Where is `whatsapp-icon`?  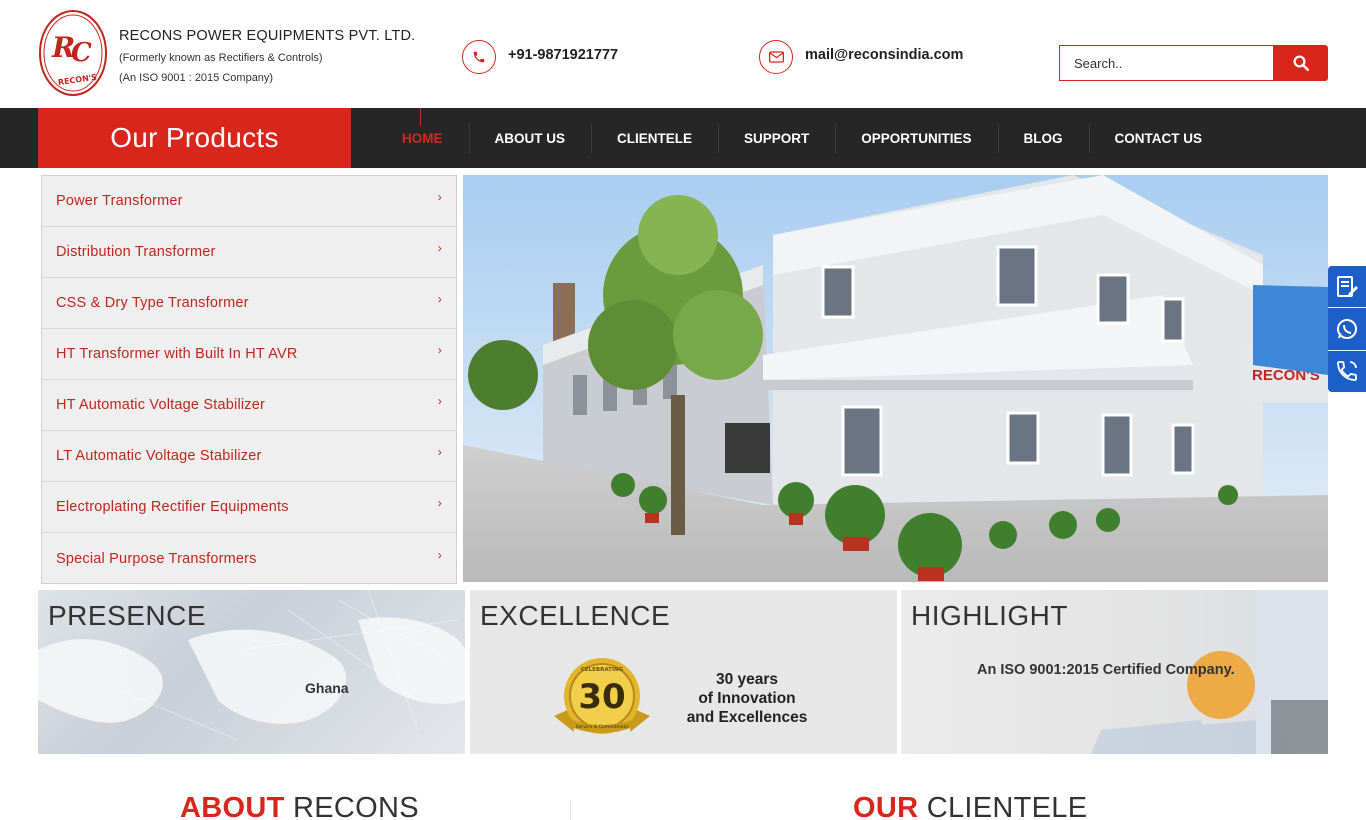 whatsapp-icon is located at coordinates (1347, 329).